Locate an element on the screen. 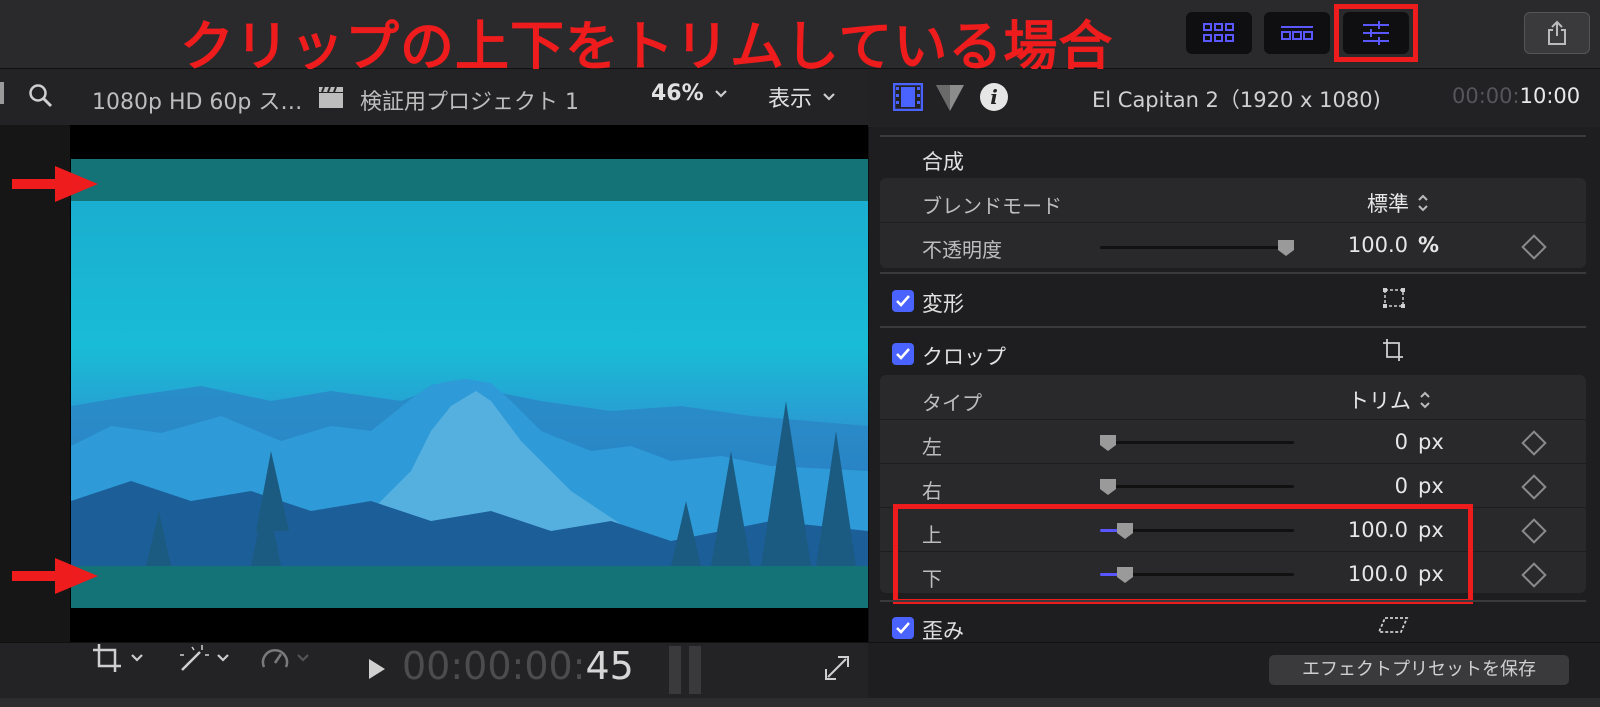 Image resolution: width=1600 pixels, height=707 pixels. distort-checkbox is located at coordinates (903, 628).